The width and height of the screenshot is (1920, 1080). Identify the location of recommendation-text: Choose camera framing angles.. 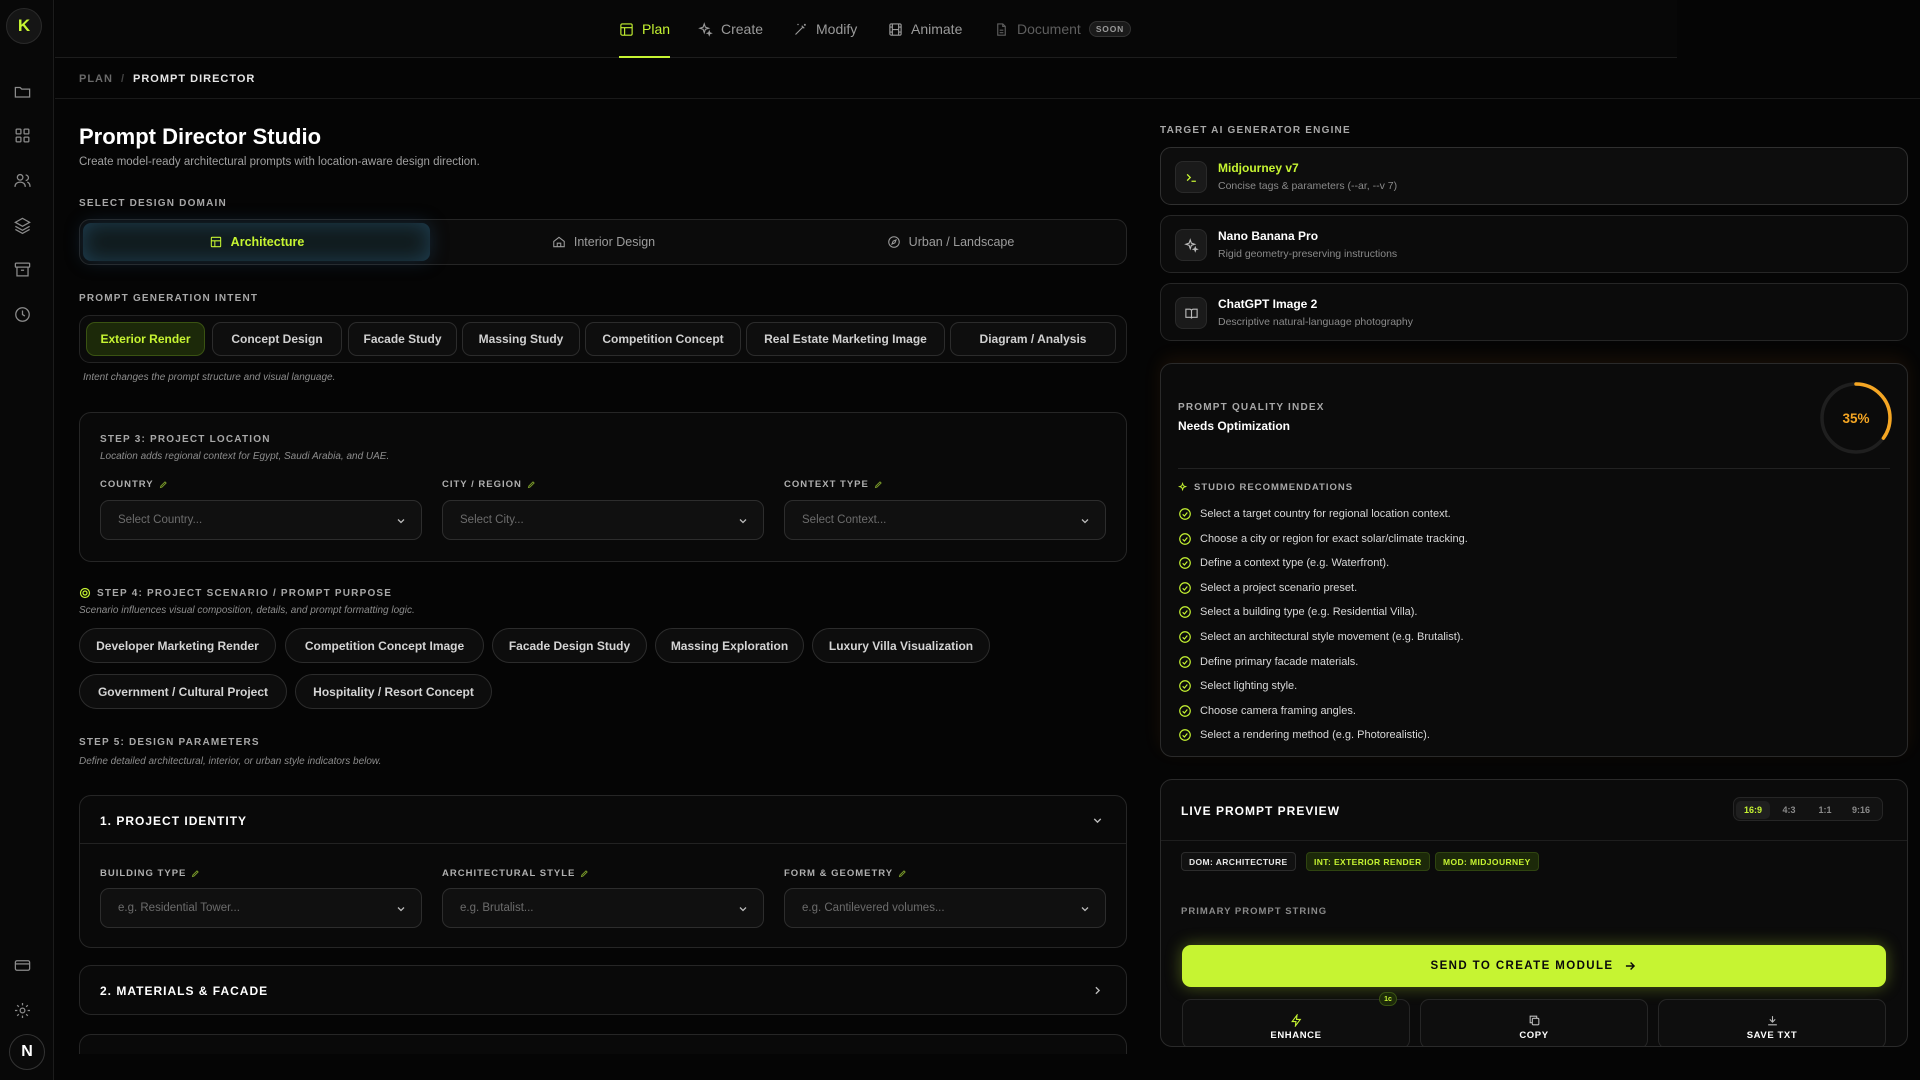
(1278, 710).